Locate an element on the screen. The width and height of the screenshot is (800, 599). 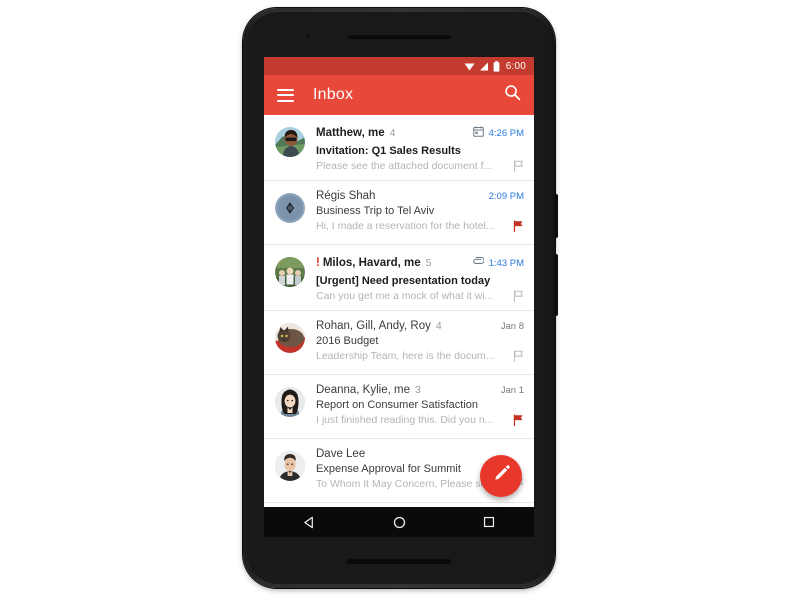
email-timestamp: 1:43 PM is located at coordinates (506, 263).